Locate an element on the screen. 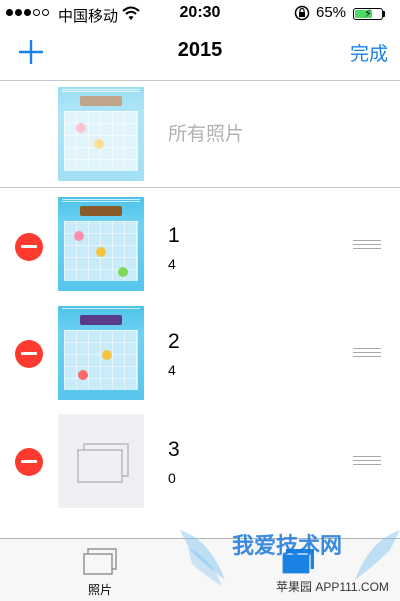 This screenshot has height=601, width=400. nav-bar: 2015 完成 is located at coordinates (200, 54).